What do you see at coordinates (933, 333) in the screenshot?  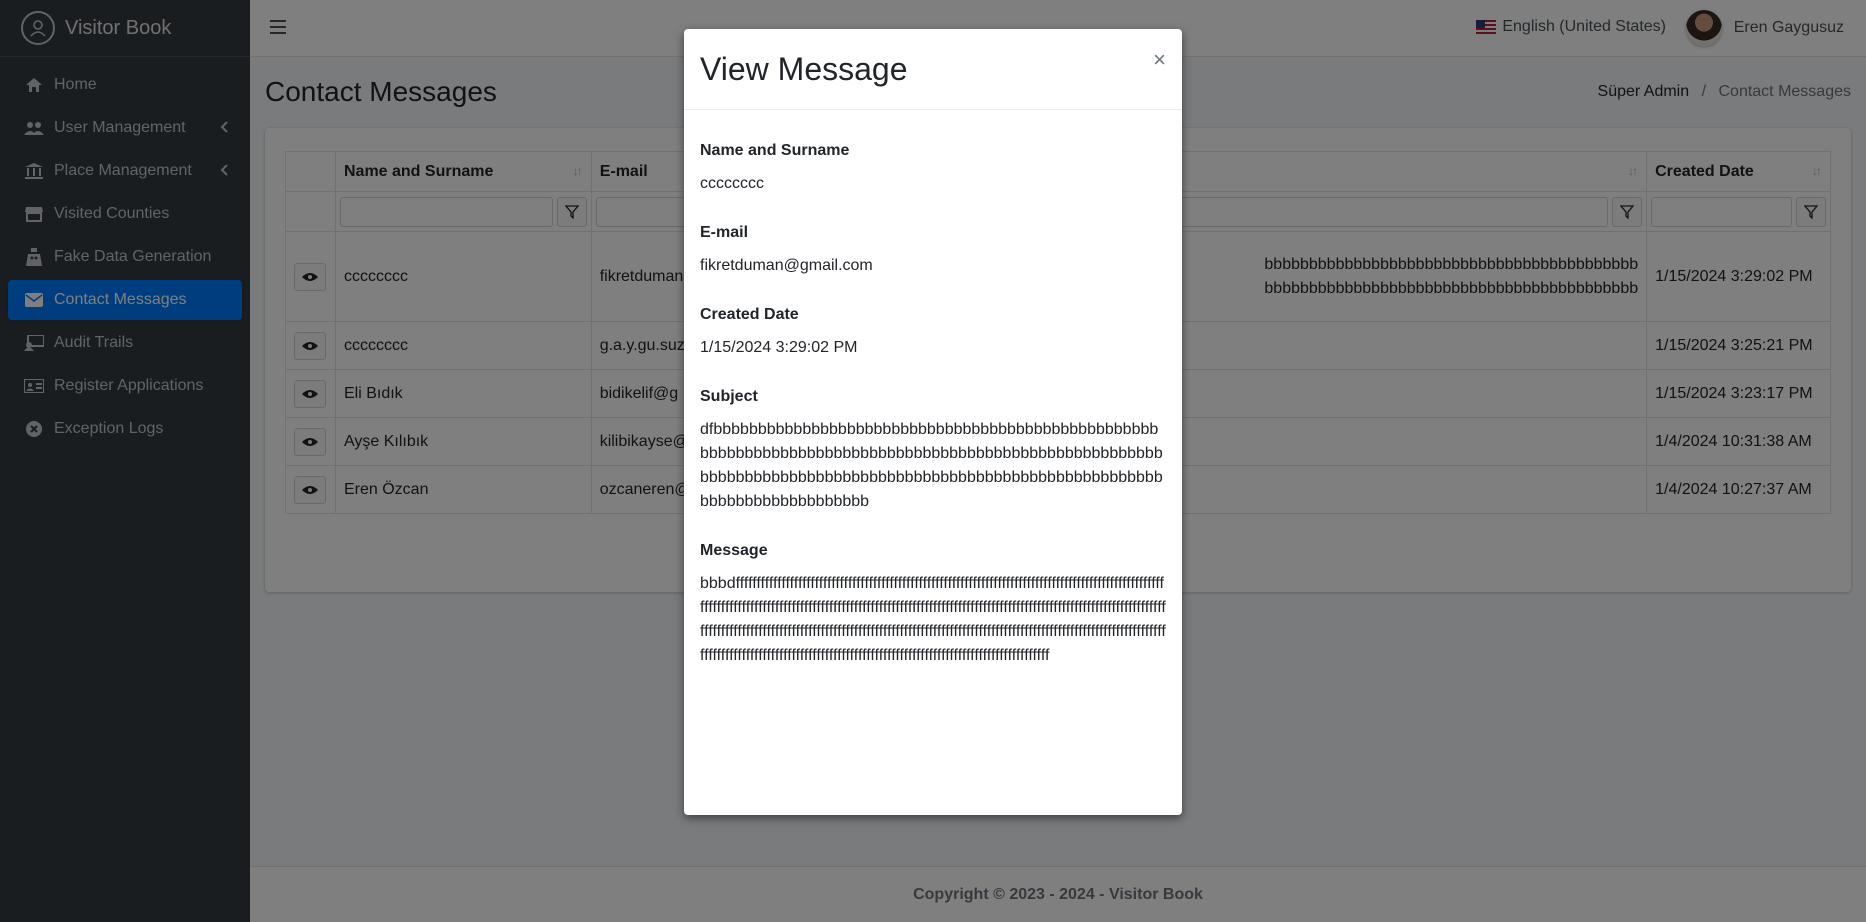 I see `created-date-field: Created Date 1/15/2024 3:29:02 PM` at bounding box center [933, 333].